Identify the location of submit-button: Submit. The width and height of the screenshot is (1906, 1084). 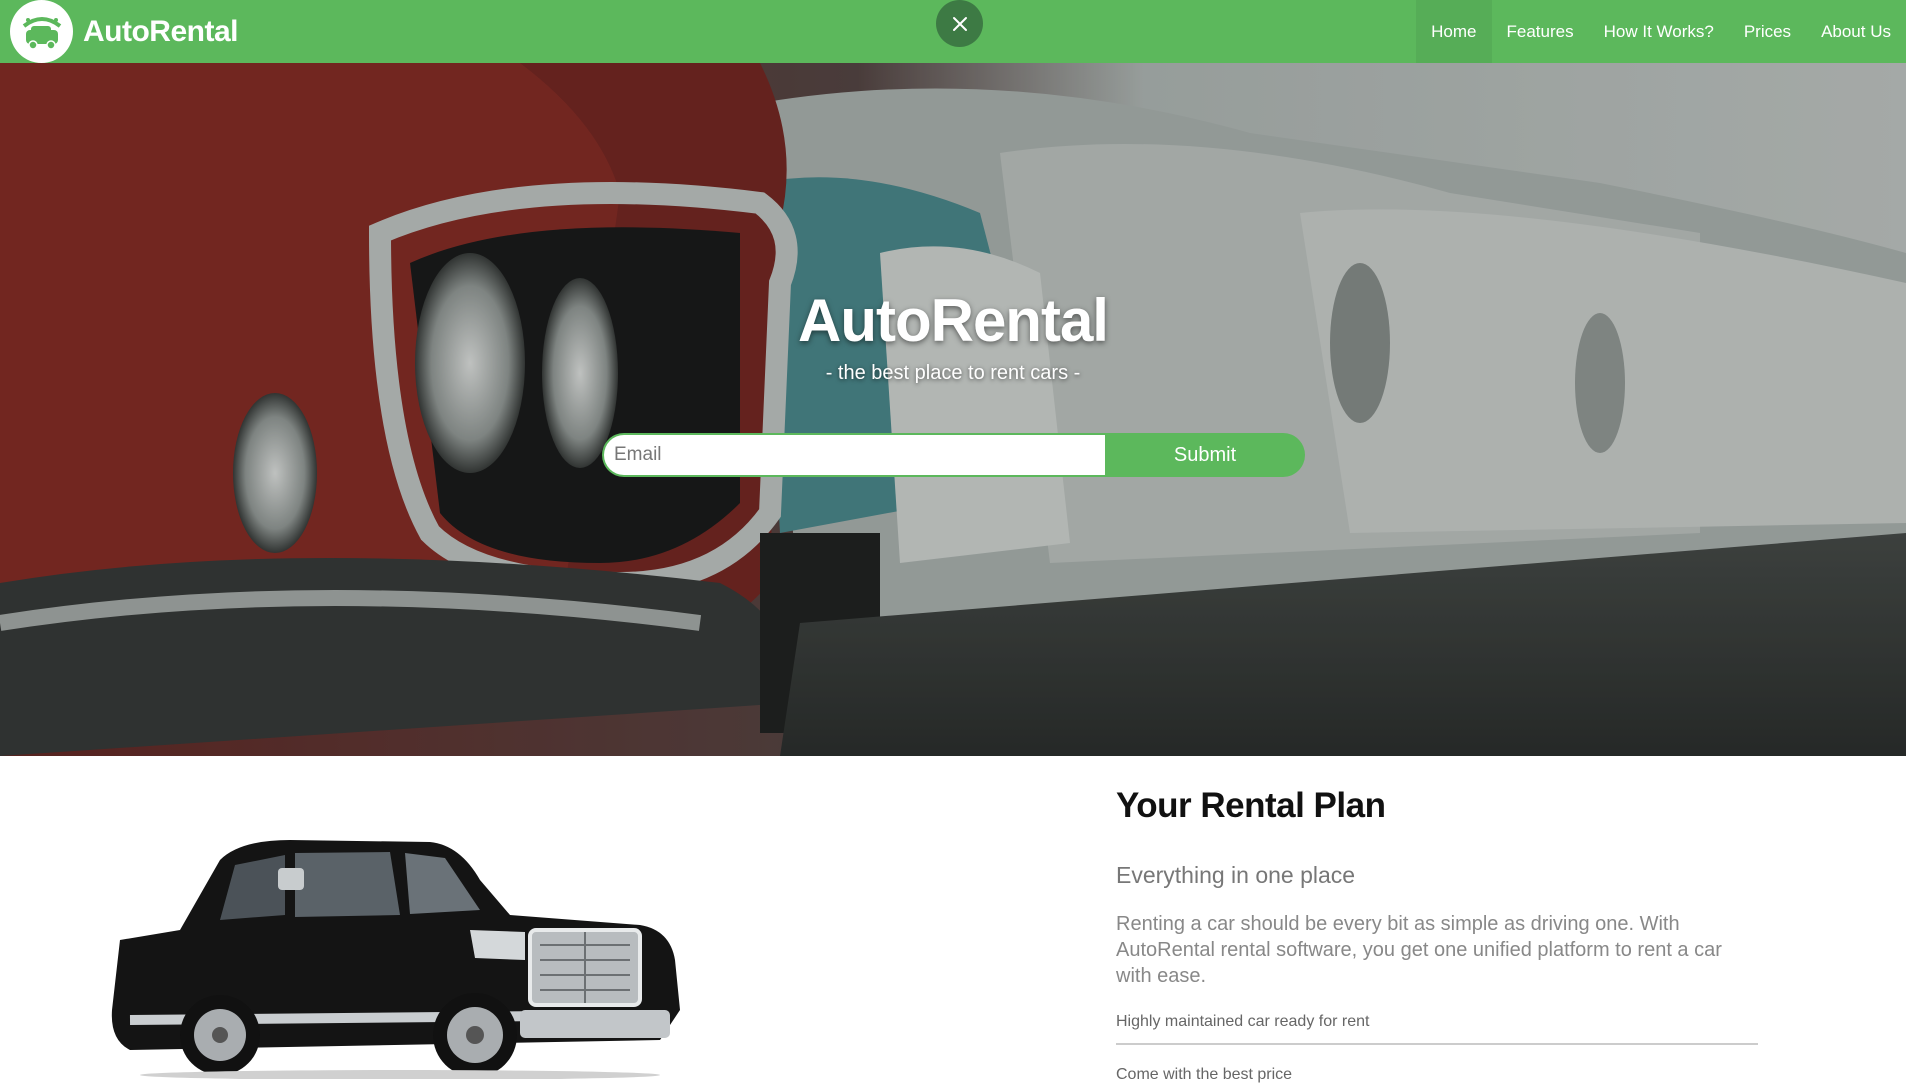
(1205, 455).